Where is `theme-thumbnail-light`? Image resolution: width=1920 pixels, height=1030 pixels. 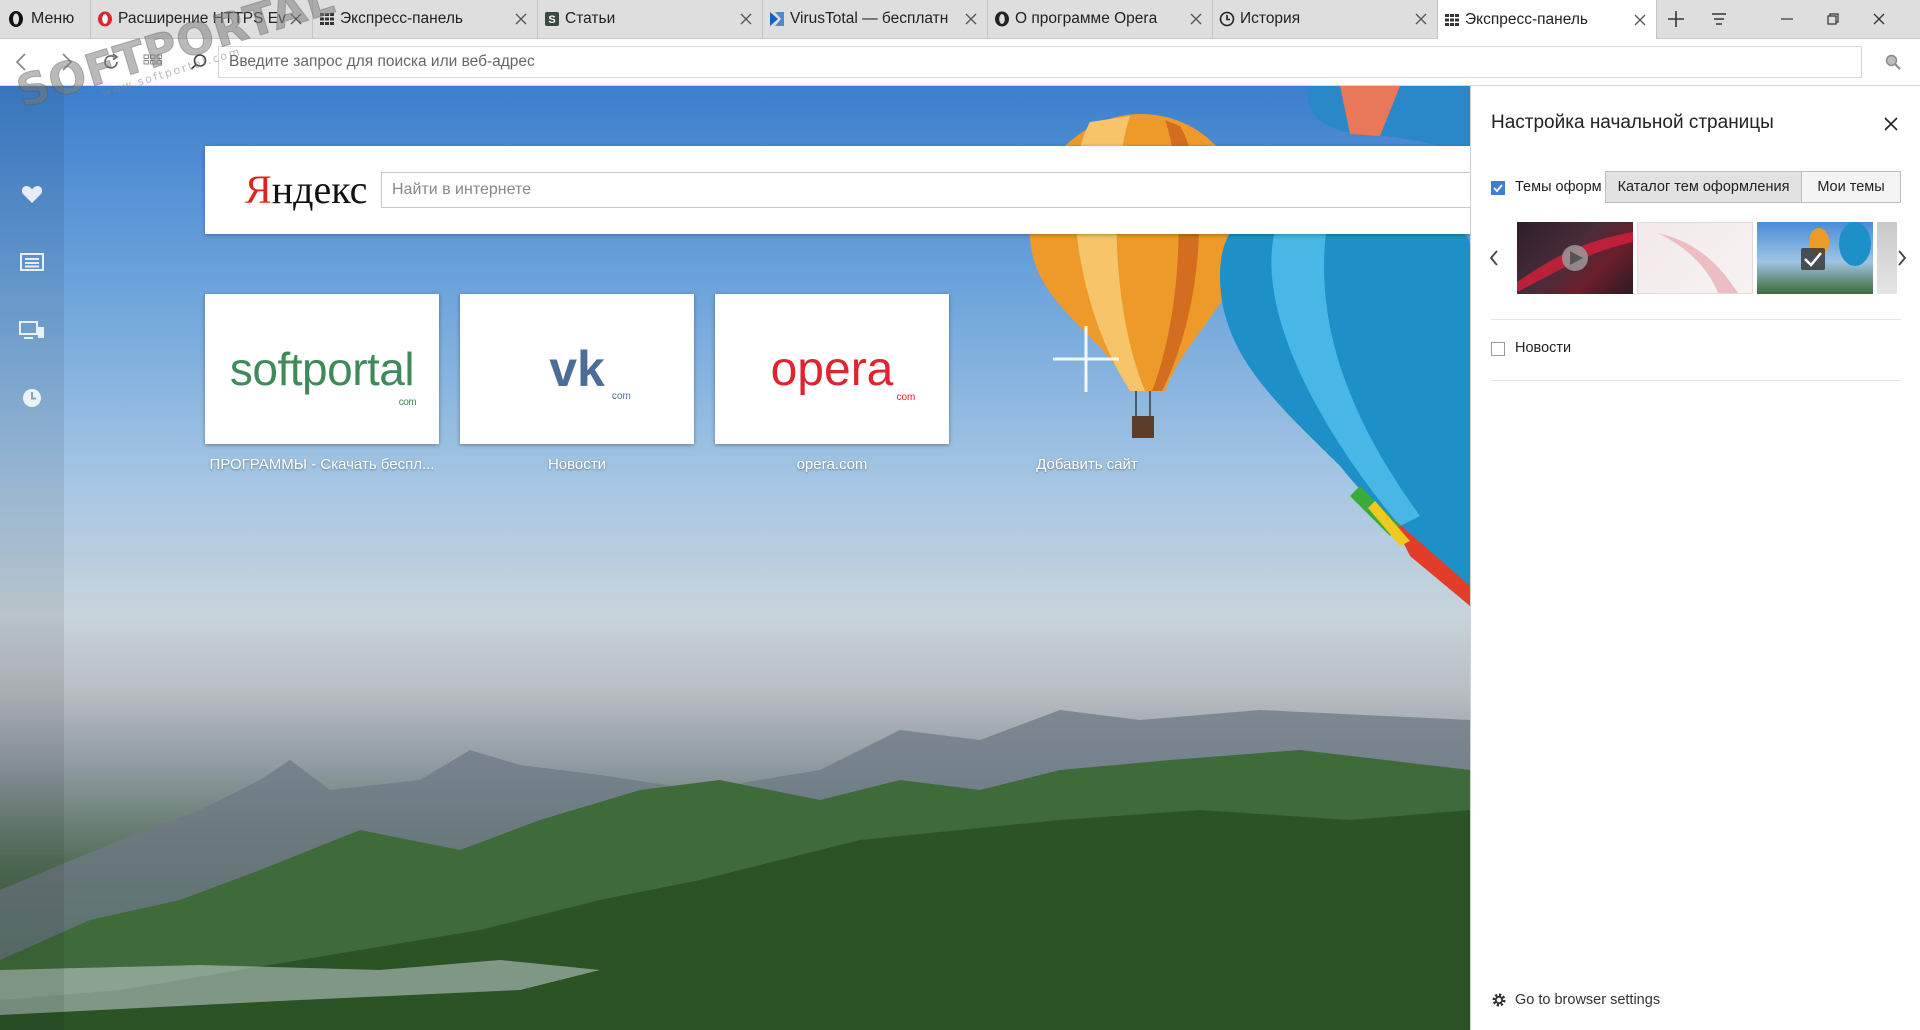 theme-thumbnail-light is located at coordinates (1695, 258).